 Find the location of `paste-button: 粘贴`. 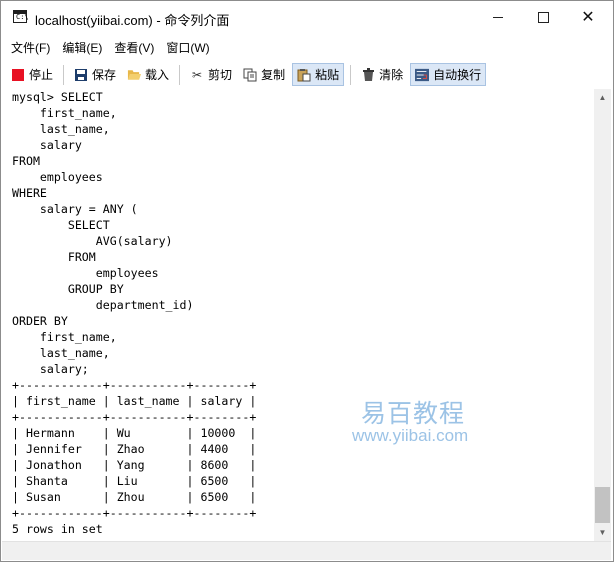

paste-button: 粘贴 is located at coordinates (318, 74).